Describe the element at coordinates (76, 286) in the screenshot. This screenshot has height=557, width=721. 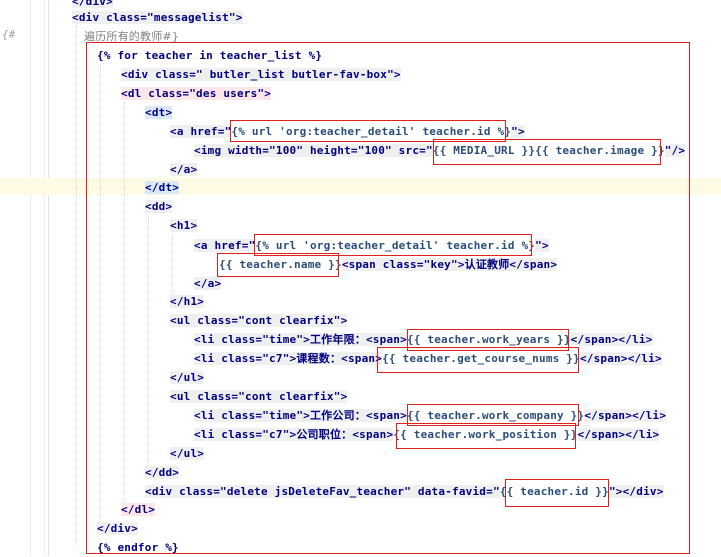
I see `indent-guide` at that location.